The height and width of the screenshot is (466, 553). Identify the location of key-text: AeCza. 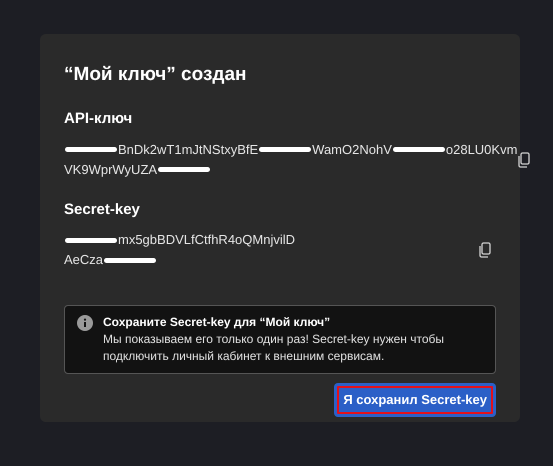
(84, 260).